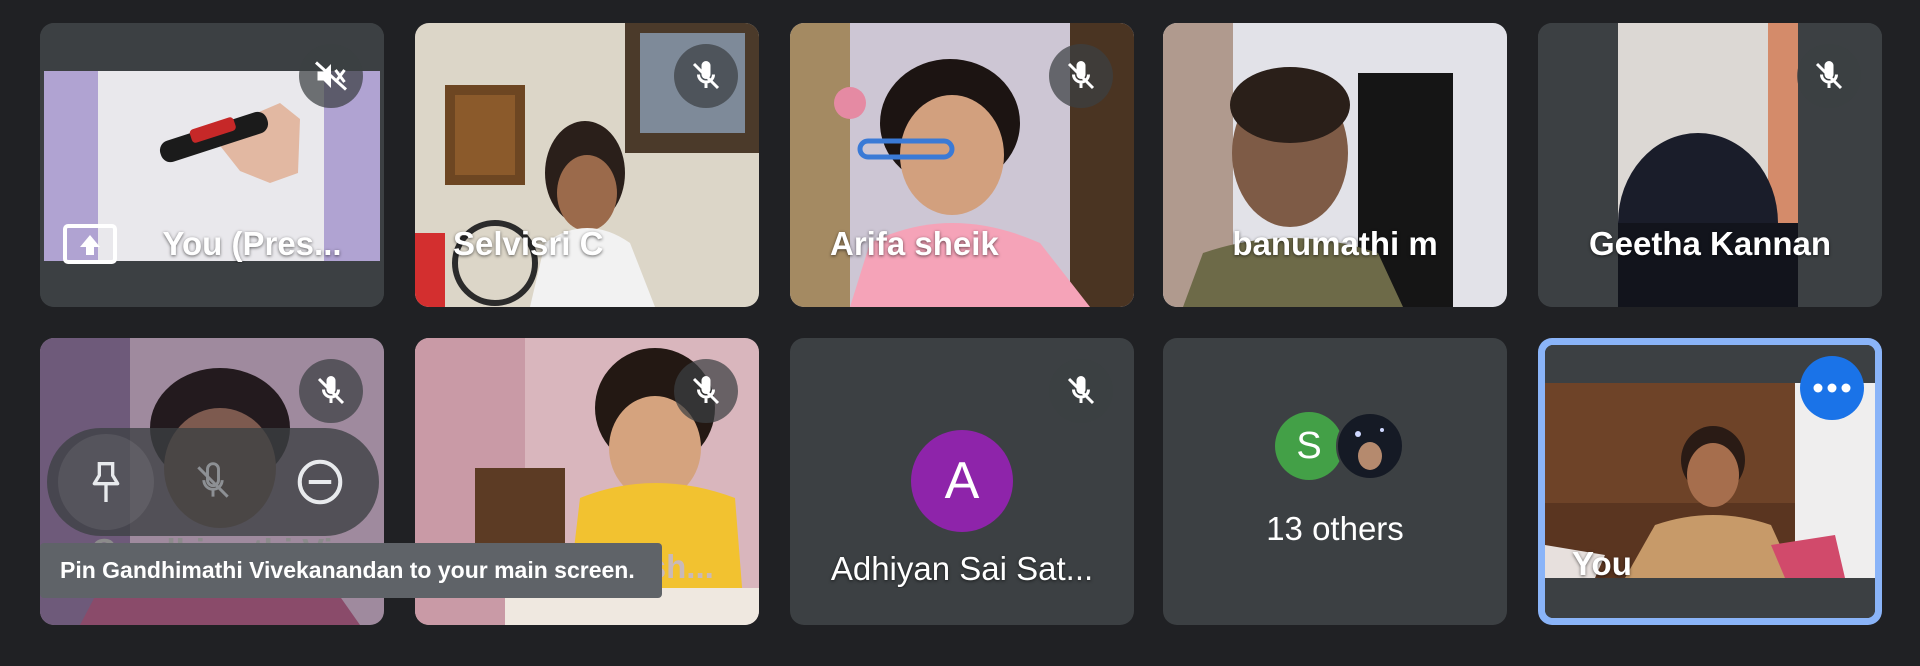 The width and height of the screenshot is (1920, 666). I want to click on more-options-button, so click(1832, 388).